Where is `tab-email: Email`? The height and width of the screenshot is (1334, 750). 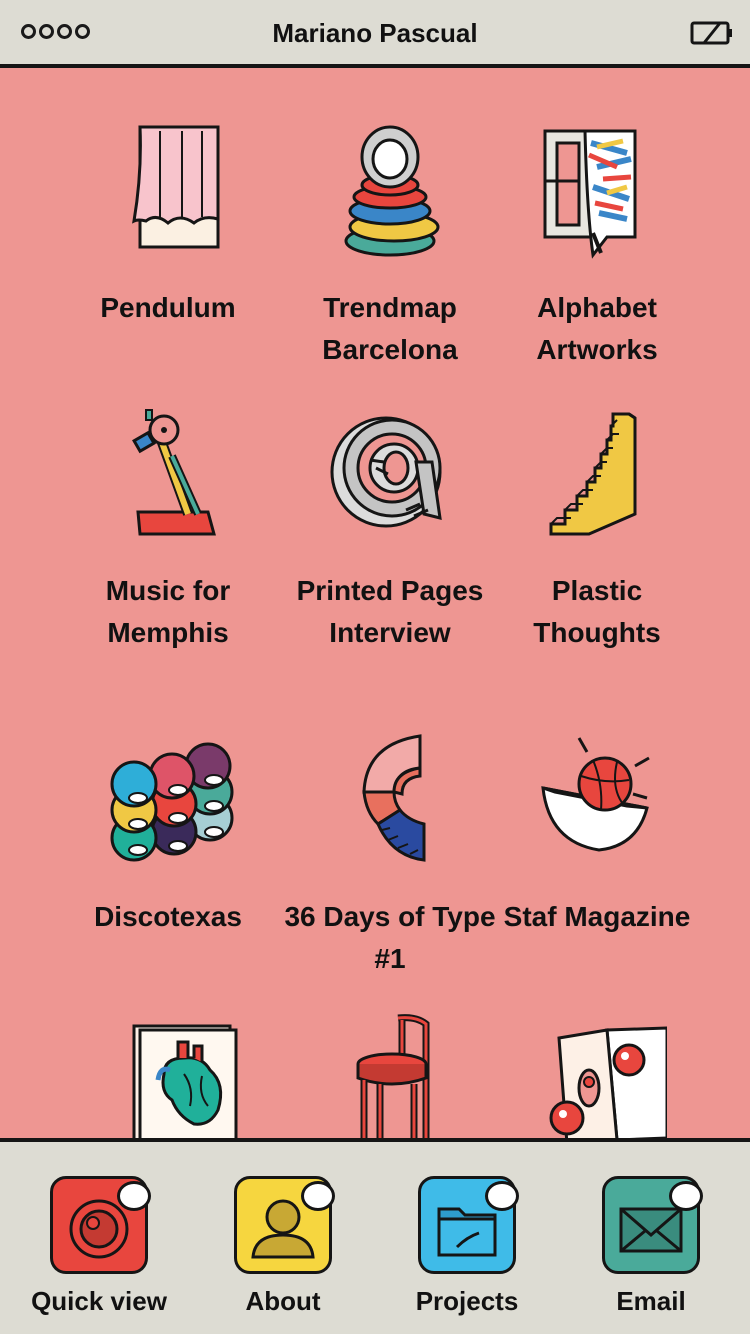
tab-email: Email is located at coordinates (651, 1238).